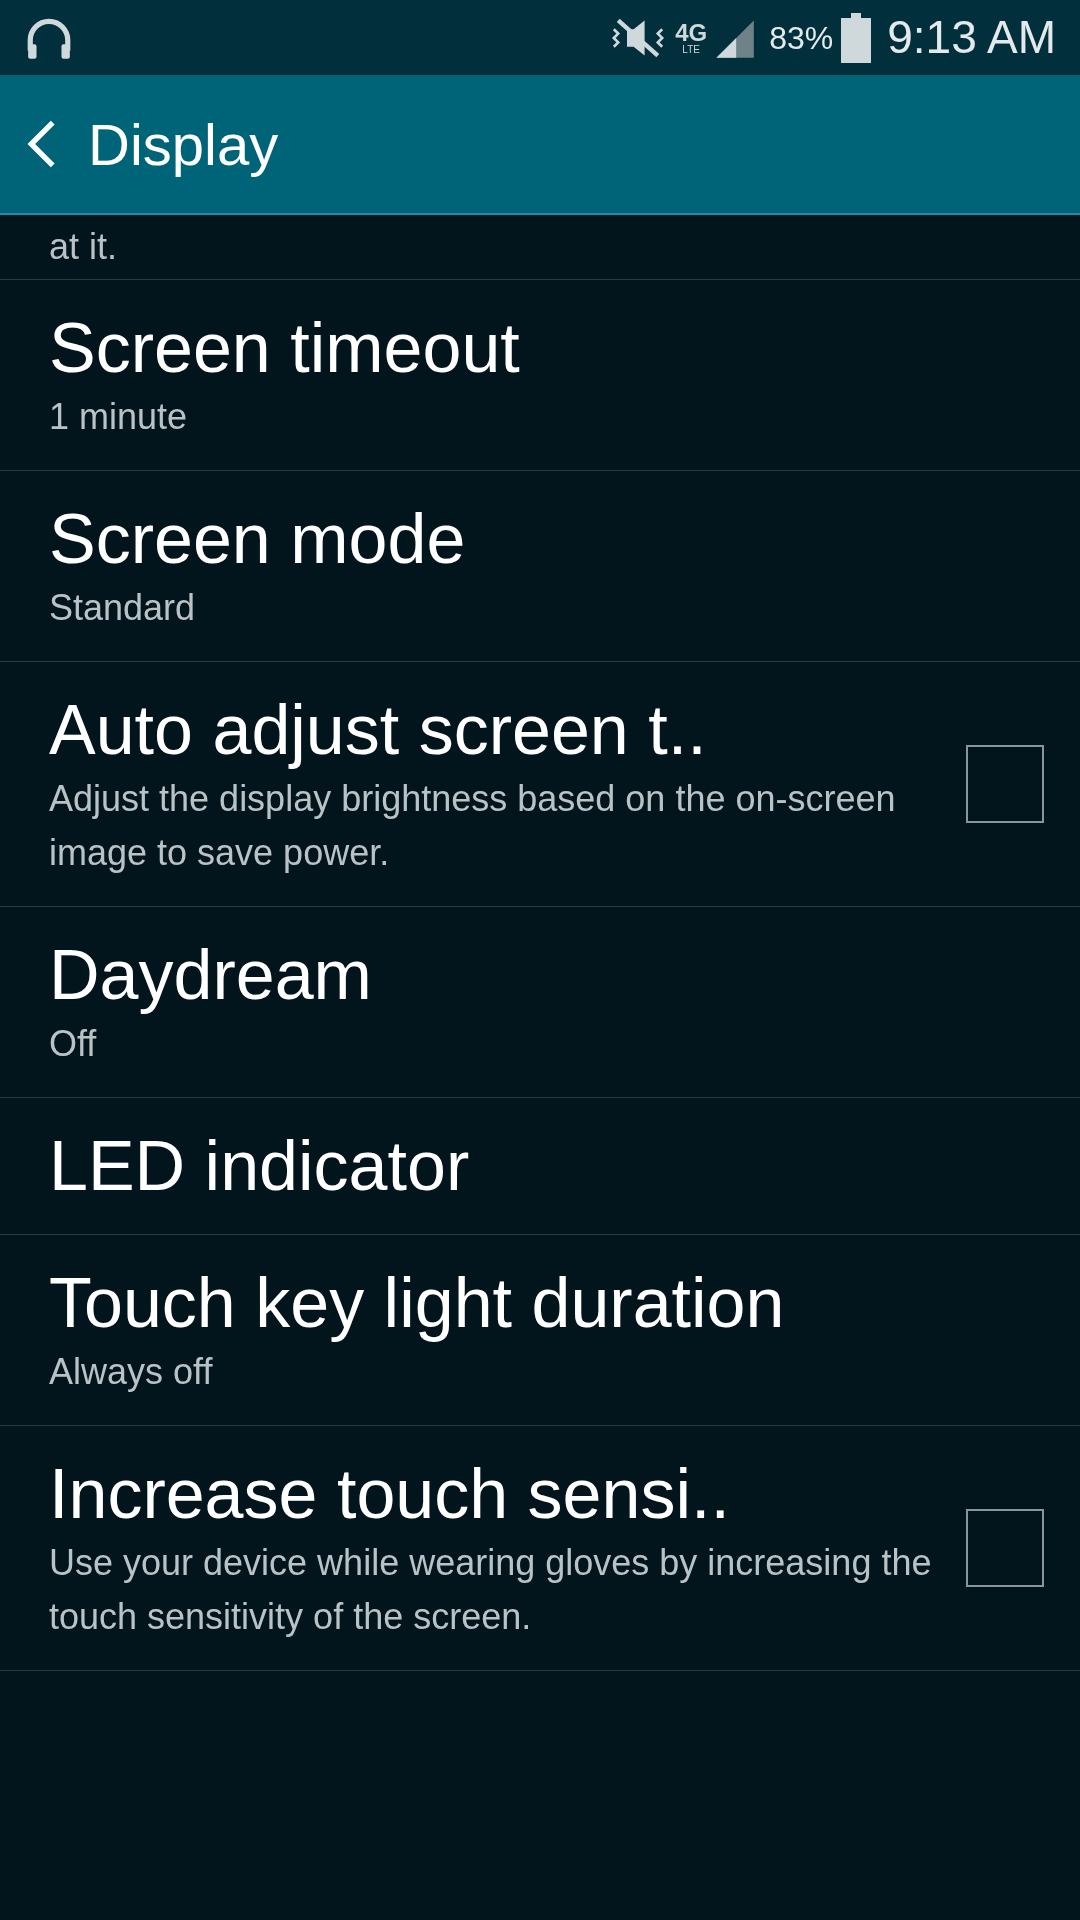  I want to click on setting-row: Touch key light duration Always off, so click(540, 1330).